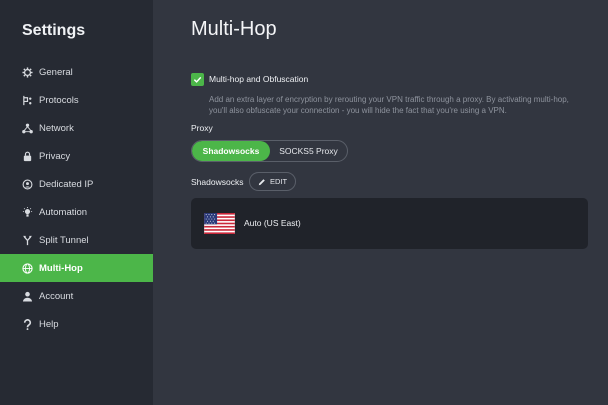 This screenshot has height=405, width=608. I want to click on sidebar-item-label: Privacy, so click(55, 156).